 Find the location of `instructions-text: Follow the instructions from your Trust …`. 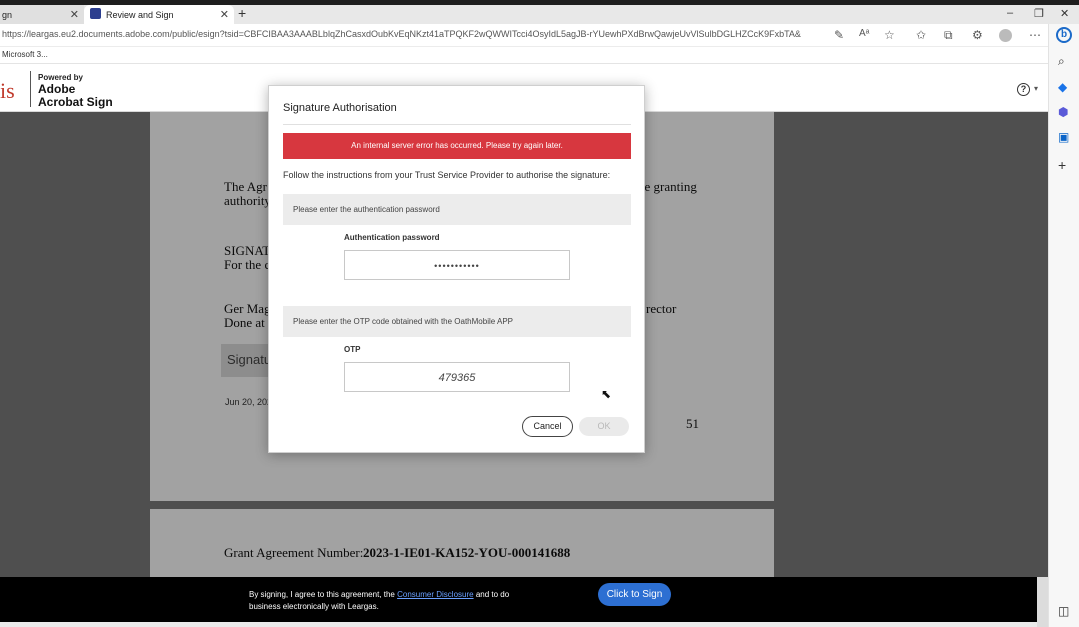

instructions-text: Follow the instructions from your Trust … is located at coordinates (447, 175).